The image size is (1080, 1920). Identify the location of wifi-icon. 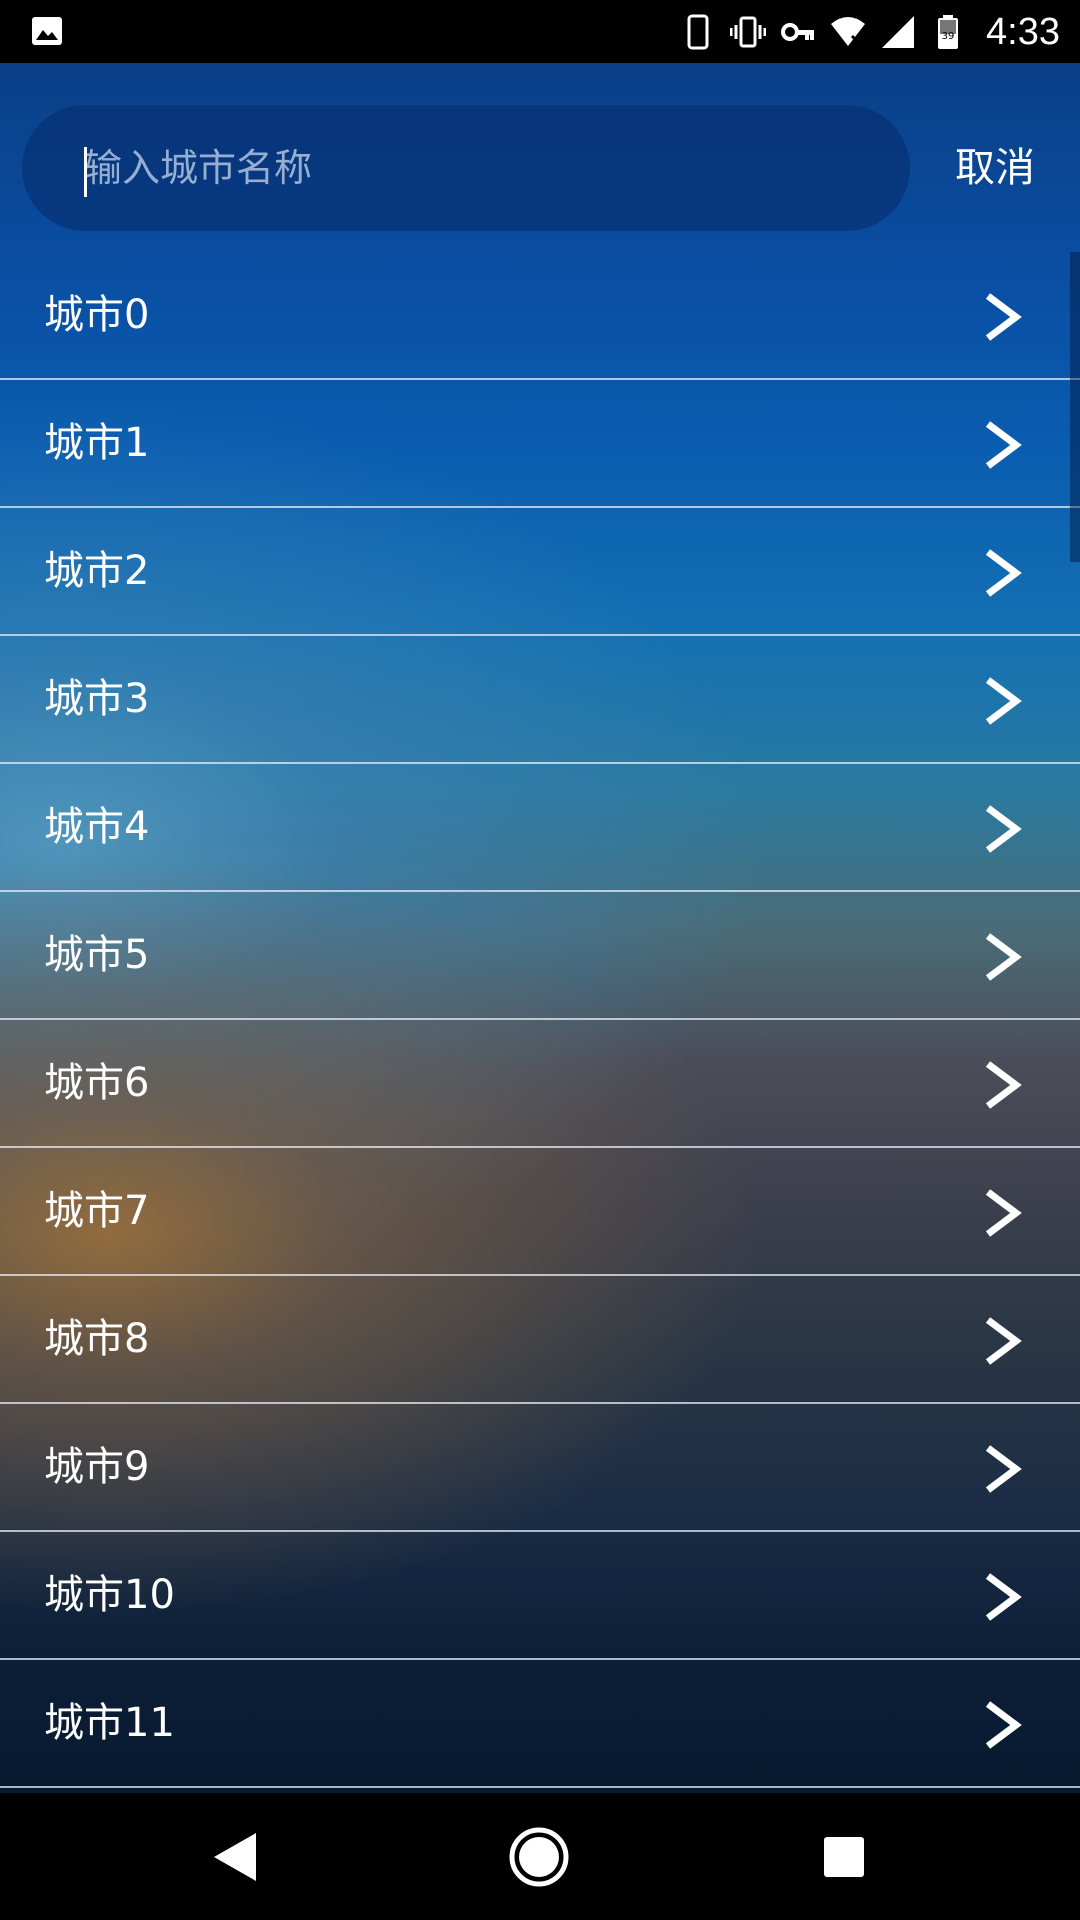
(848, 32).